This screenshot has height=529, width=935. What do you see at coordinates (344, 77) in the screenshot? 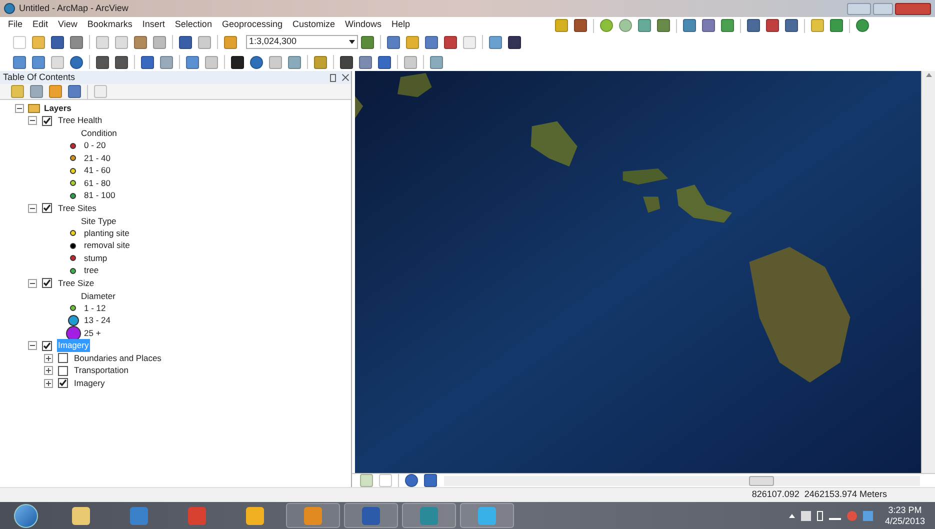
I see `close-icon` at bounding box center [344, 77].